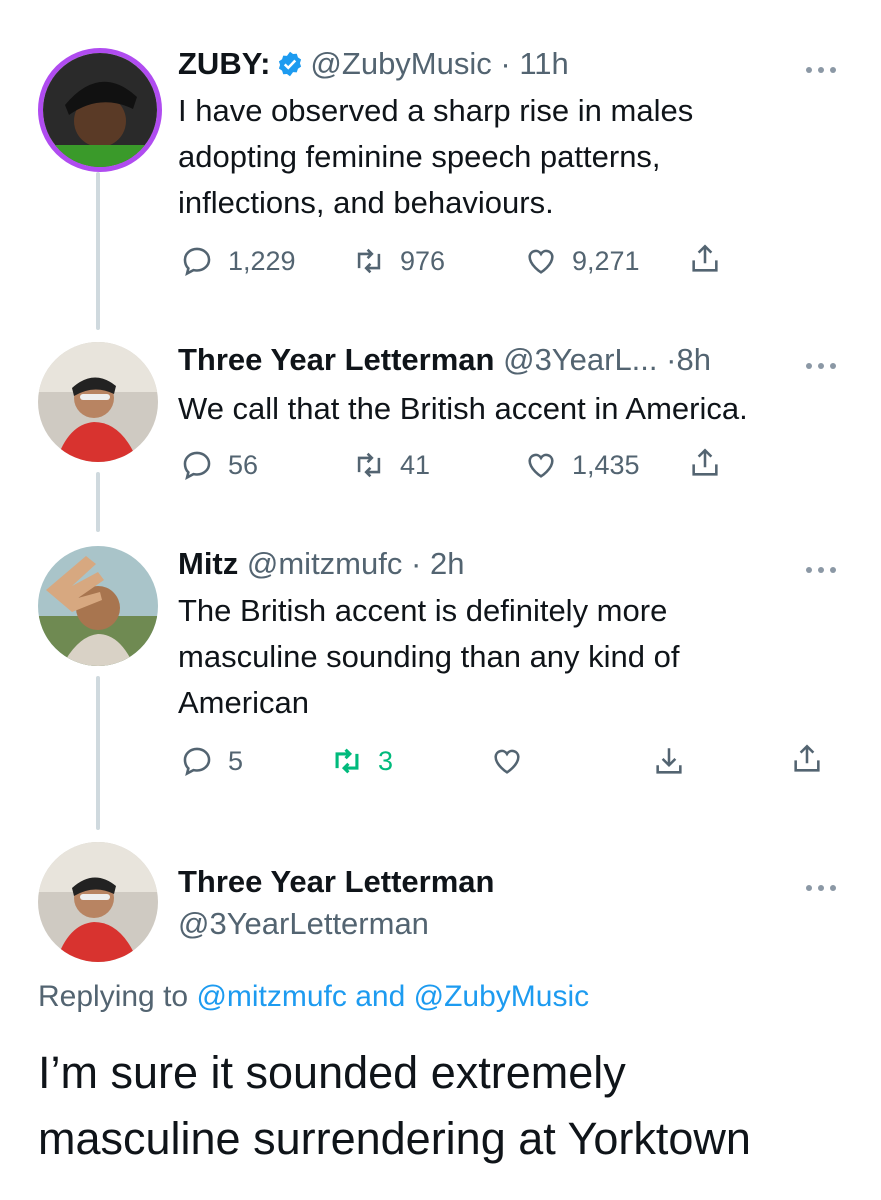 The image size is (881, 1200). I want to click on reply-button: 1,229, so click(238, 261).